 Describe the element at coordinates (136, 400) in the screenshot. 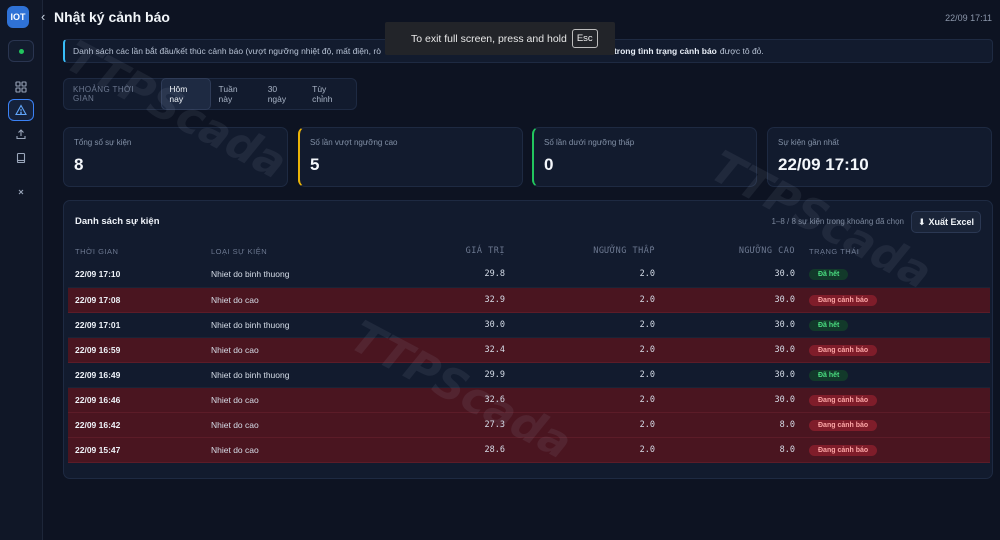

I see `cell-time: 22/09 16:46` at that location.